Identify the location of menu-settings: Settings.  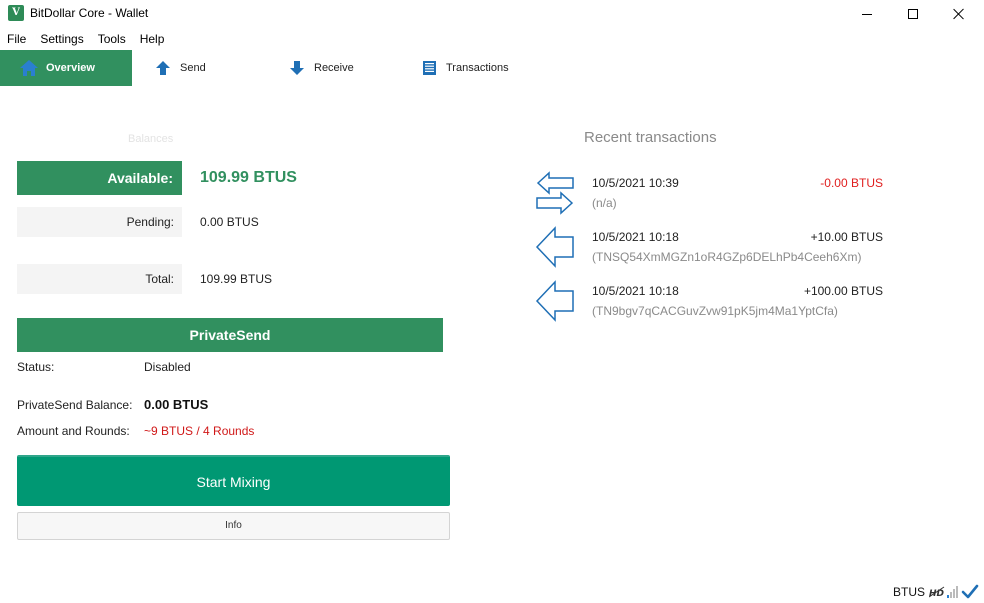
(61, 40).